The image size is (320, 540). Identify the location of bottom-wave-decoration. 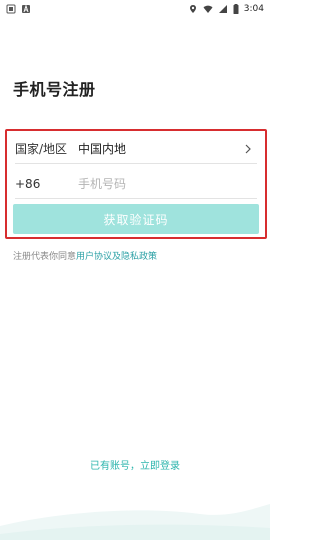
(135, 522).